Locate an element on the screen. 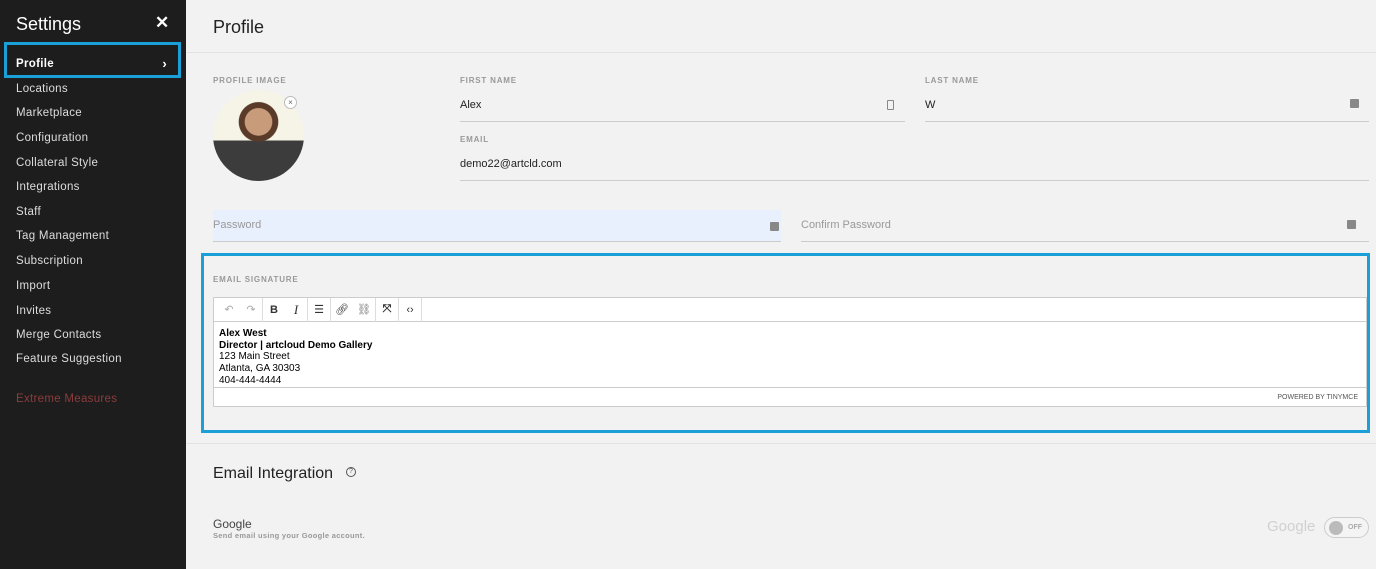 The image size is (1376, 569). signature-line: Alex West is located at coordinates (243, 333).